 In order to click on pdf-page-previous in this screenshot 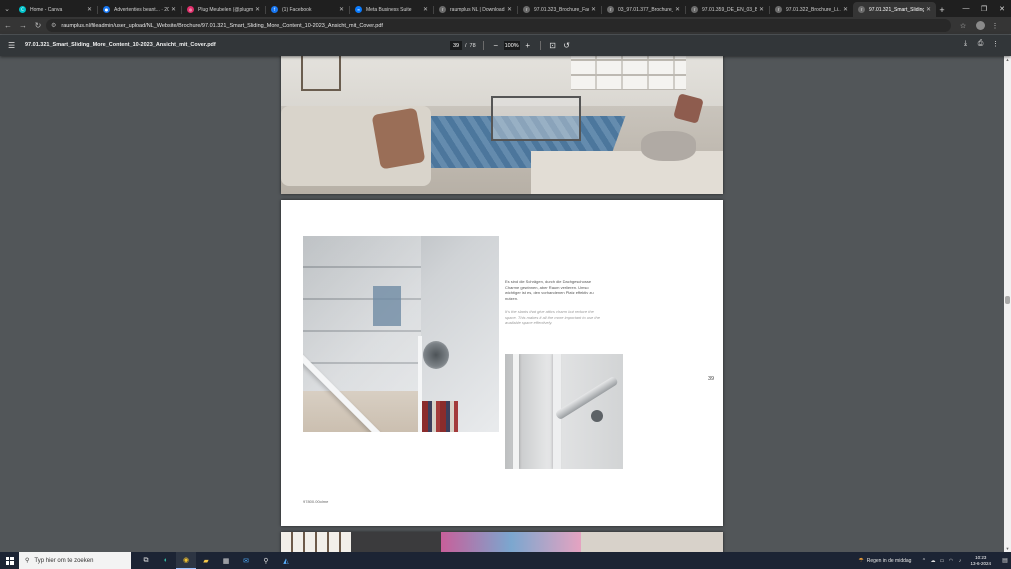, I will do `click(502, 125)`.